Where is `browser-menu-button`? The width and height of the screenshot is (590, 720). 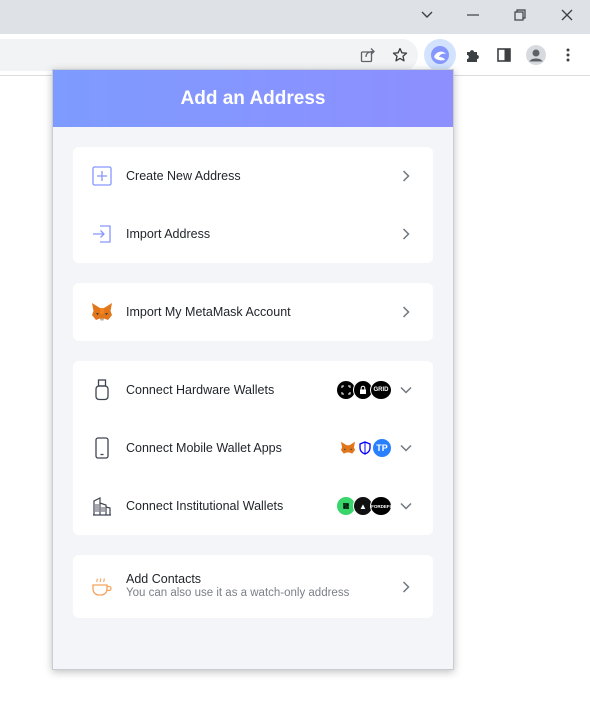 browser-menu-button is located at coordinates (568, 55).